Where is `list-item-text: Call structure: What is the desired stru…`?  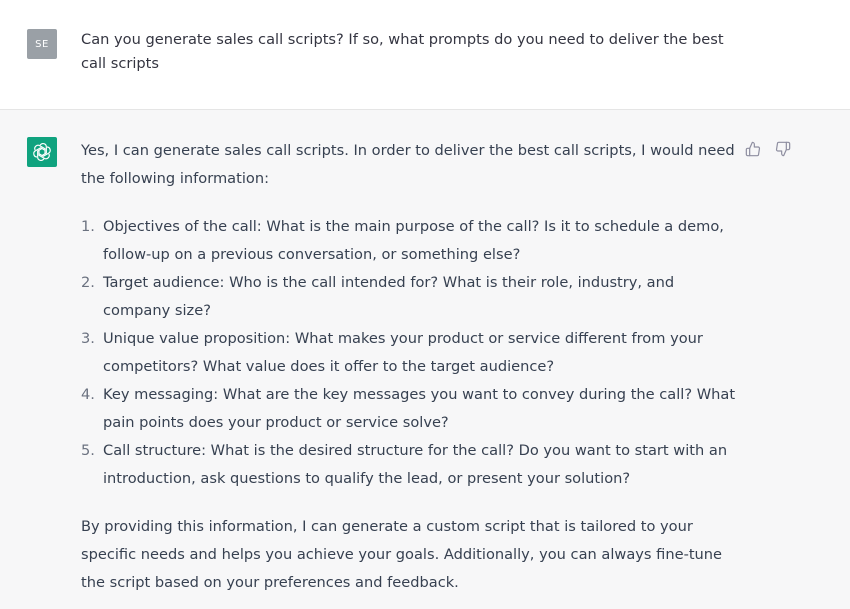
list-item-text: Call structure: What is the desired stru… is located at coordinates (415, 464).